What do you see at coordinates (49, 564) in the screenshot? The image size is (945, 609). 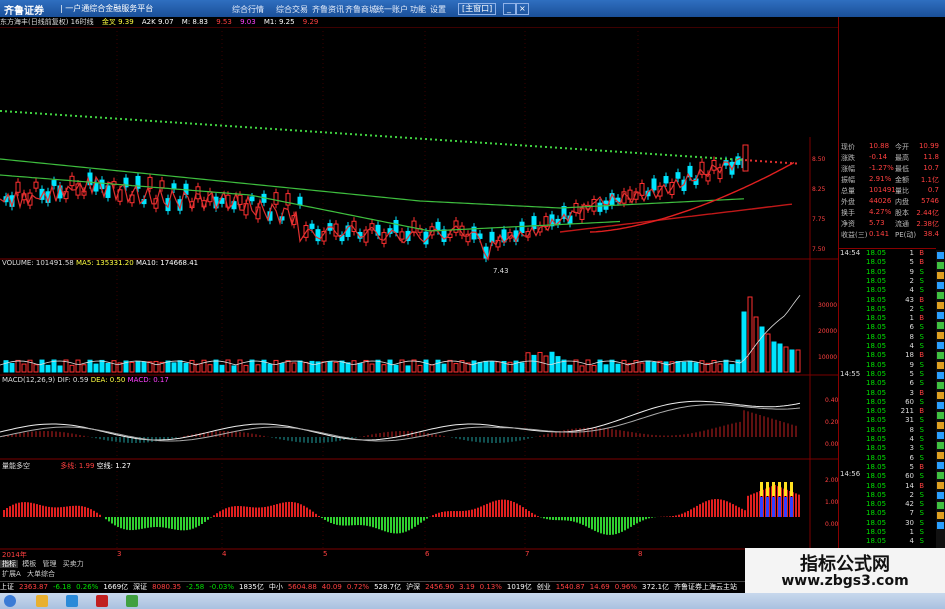 I see `tab-manage: 管理` at bounding box center [49, 564].